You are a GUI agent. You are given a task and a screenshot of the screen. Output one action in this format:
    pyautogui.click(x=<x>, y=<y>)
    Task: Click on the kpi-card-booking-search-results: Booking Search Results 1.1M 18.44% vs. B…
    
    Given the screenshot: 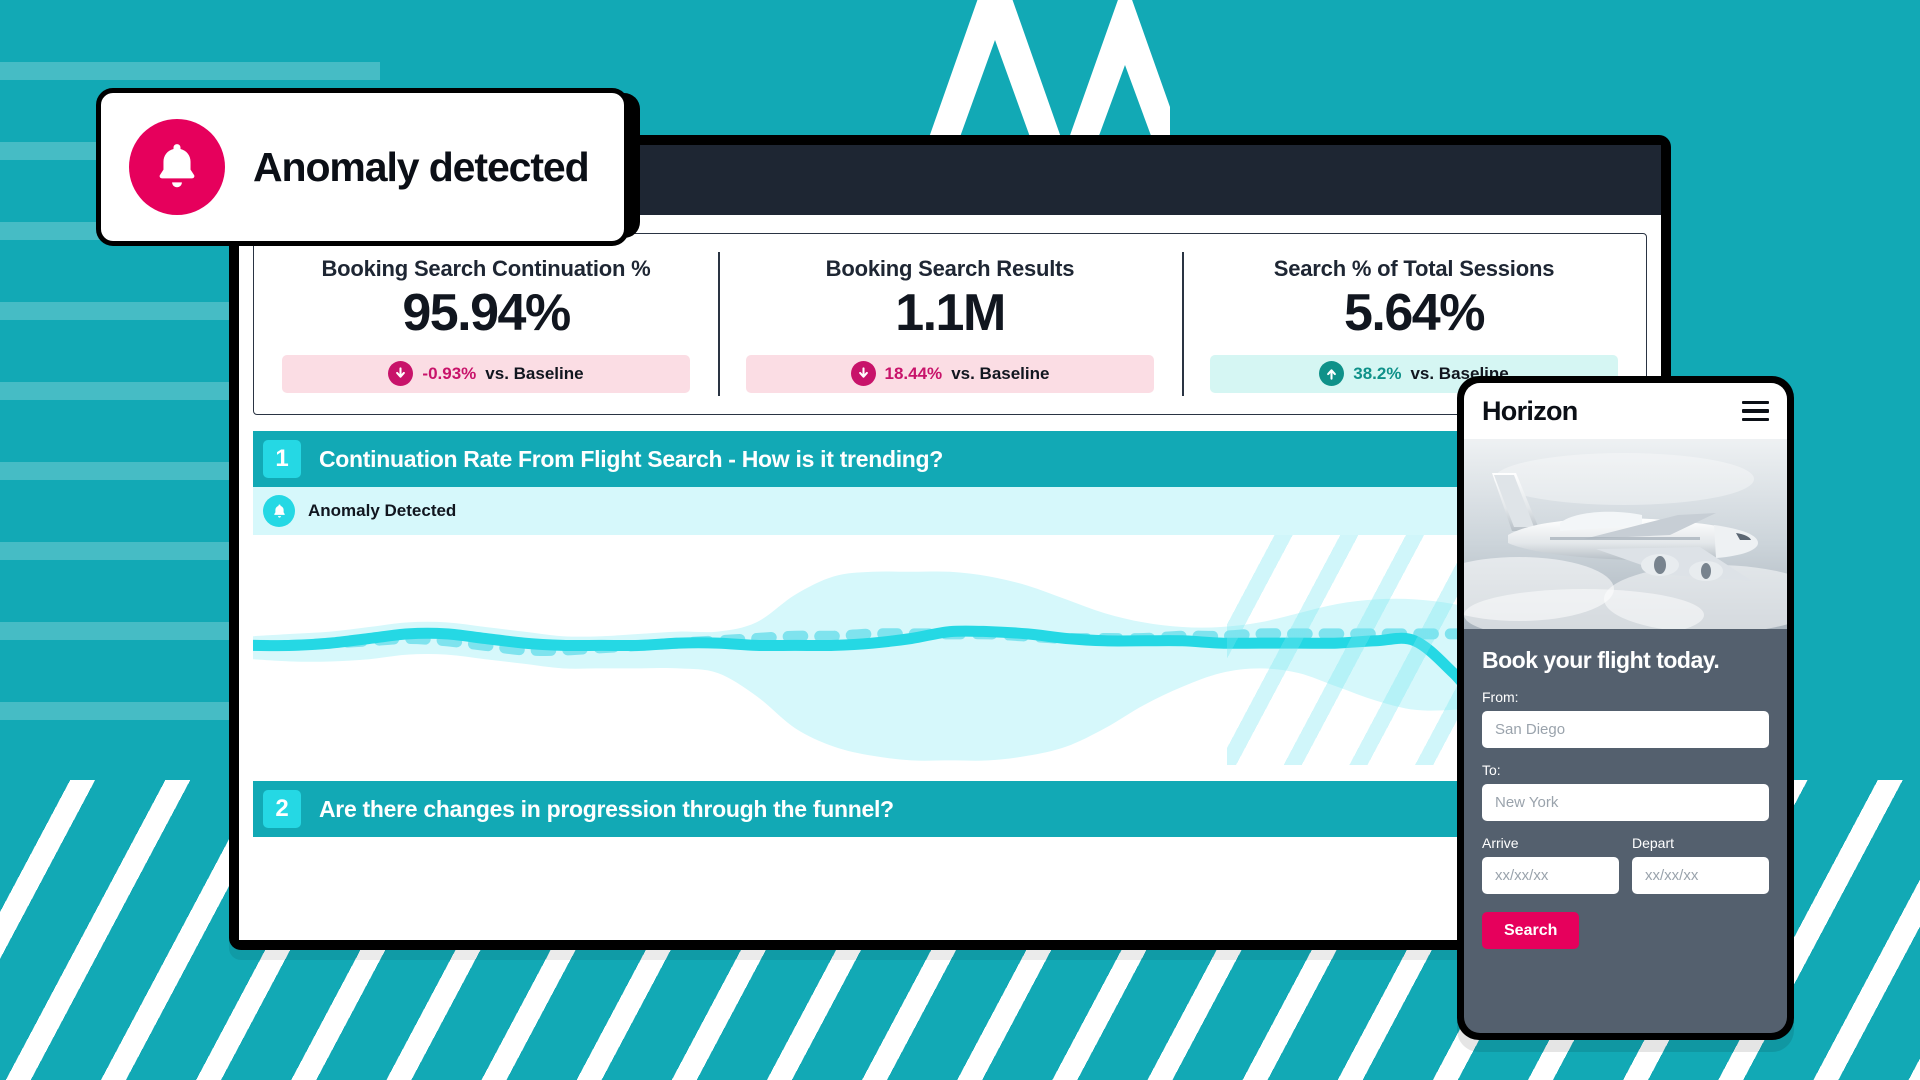 What is the action you would take?
    pyautogui.click(x=950, y=324)
    